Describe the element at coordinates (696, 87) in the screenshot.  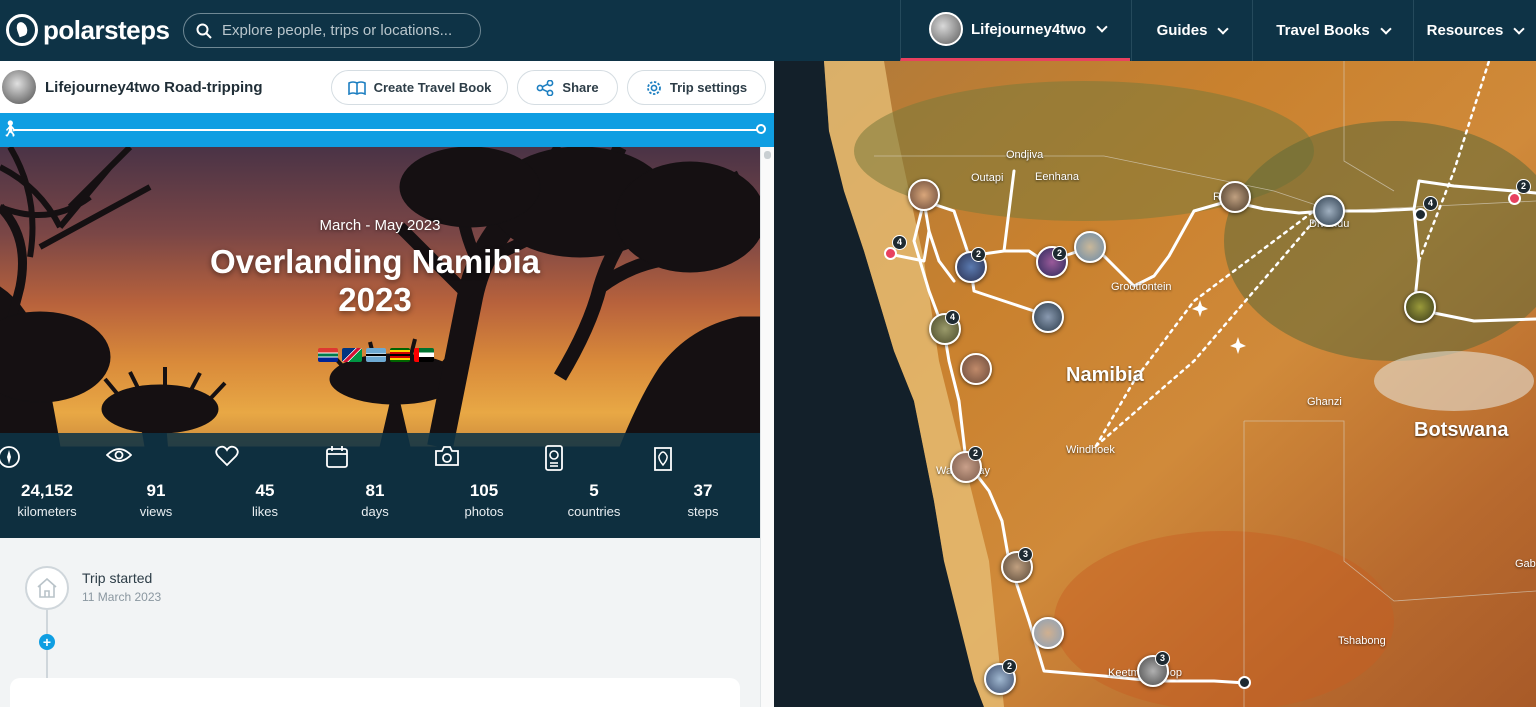
I see `trip-settings-button: Trip settings` at that location.